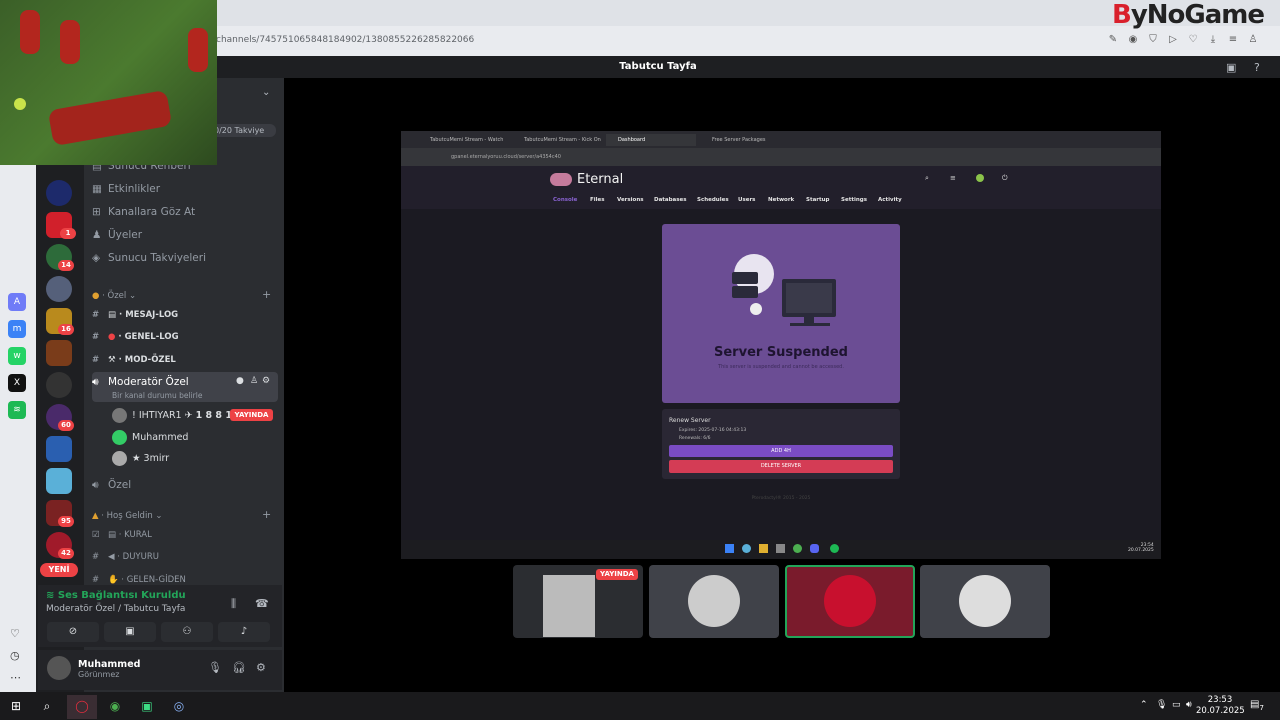 This screenshot has height=720, width=1280. What do you see at coordinates (17, 410) in the screenshot?
I see `spotify-icon: ≋` at bounding box center [17, 410].